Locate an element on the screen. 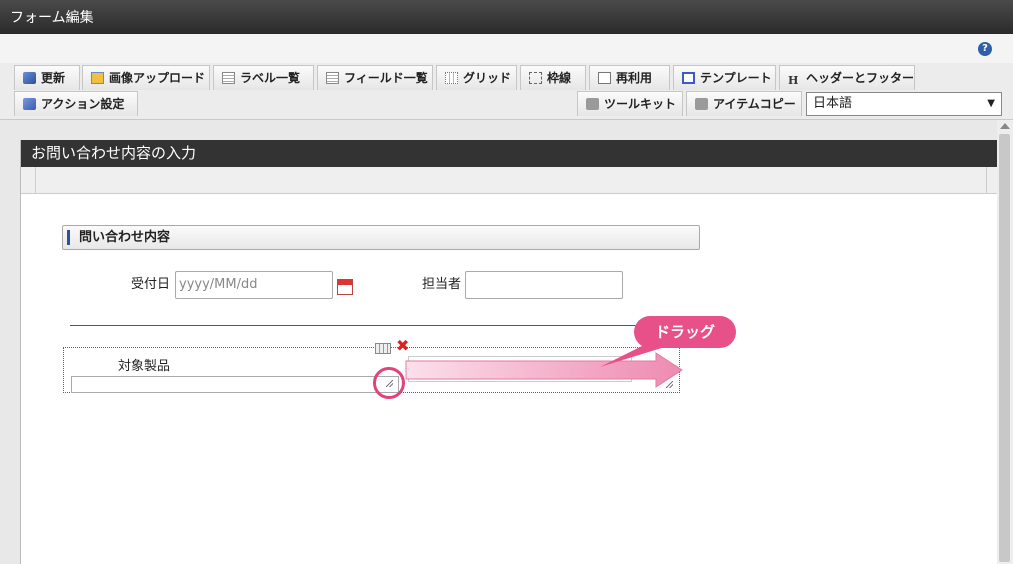 The height and width of the screenshot is (564, 1013). field-list-label: フィールド一覧 is located at coordinates (386, 78).